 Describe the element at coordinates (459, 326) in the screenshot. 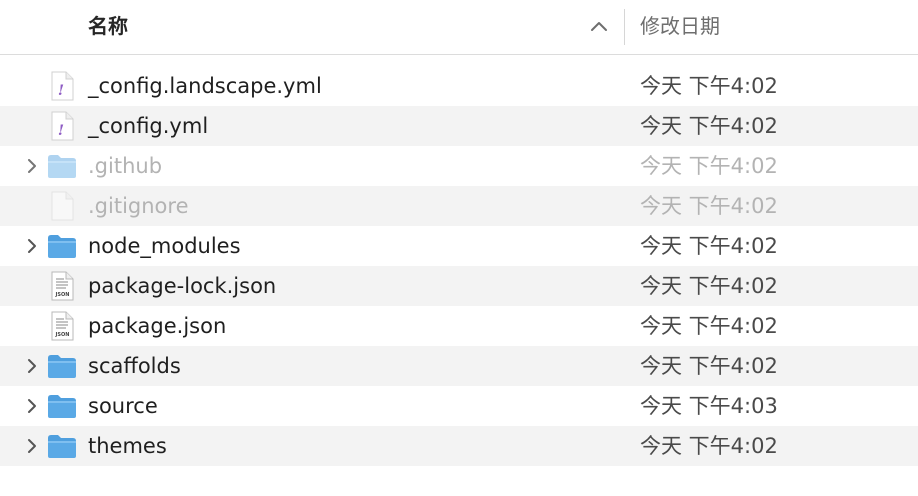

I see `file-row: JSON package.json 今天 下午4:02` at that location.